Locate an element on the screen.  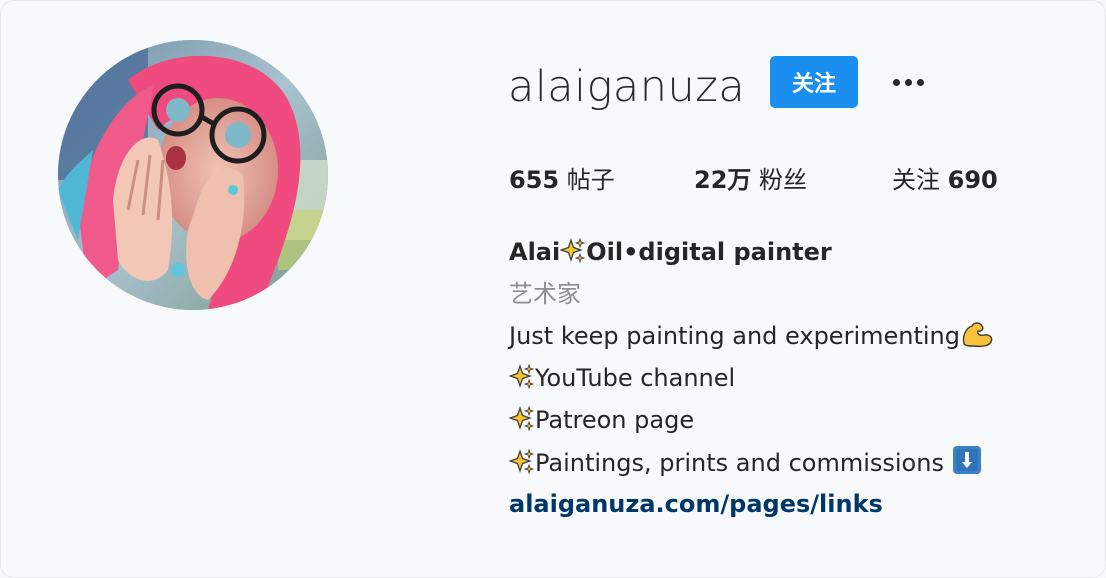
avatar-painting-image is located at coordinates (193, 175).